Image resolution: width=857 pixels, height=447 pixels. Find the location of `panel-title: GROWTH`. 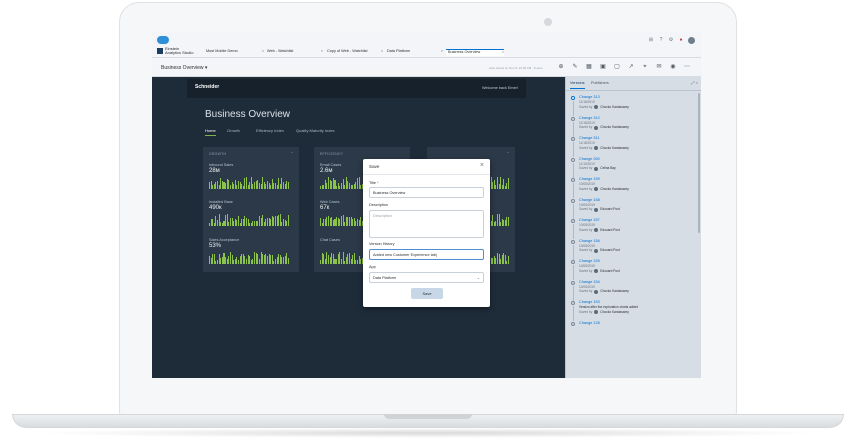

panel-title: GROWTH is located at coordinates (218, 154).